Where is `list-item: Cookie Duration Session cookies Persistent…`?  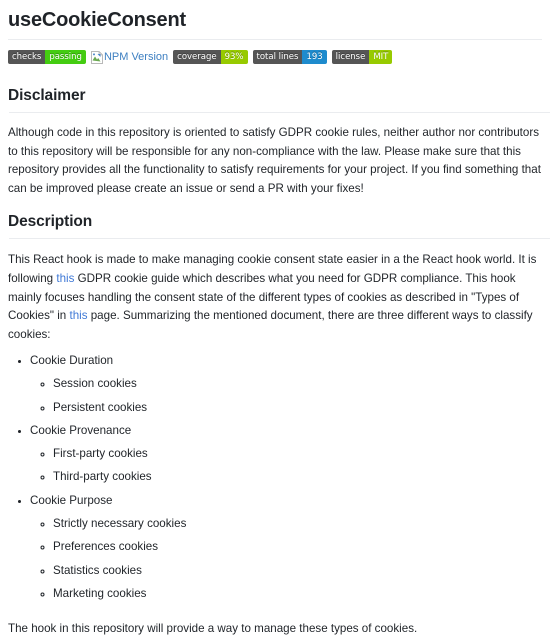
list-item: Cookie Duration Session cookies Persistent… is located at coordinates (286, 384).